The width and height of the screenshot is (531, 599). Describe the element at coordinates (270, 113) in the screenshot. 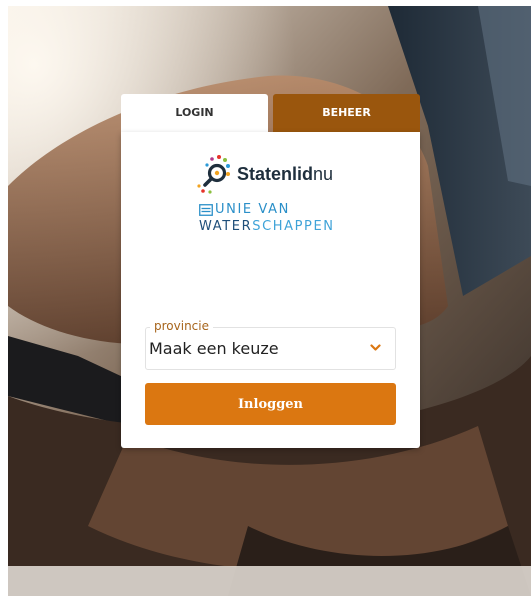

I see `tab-bar: LOGIN BEHEER` at that location.